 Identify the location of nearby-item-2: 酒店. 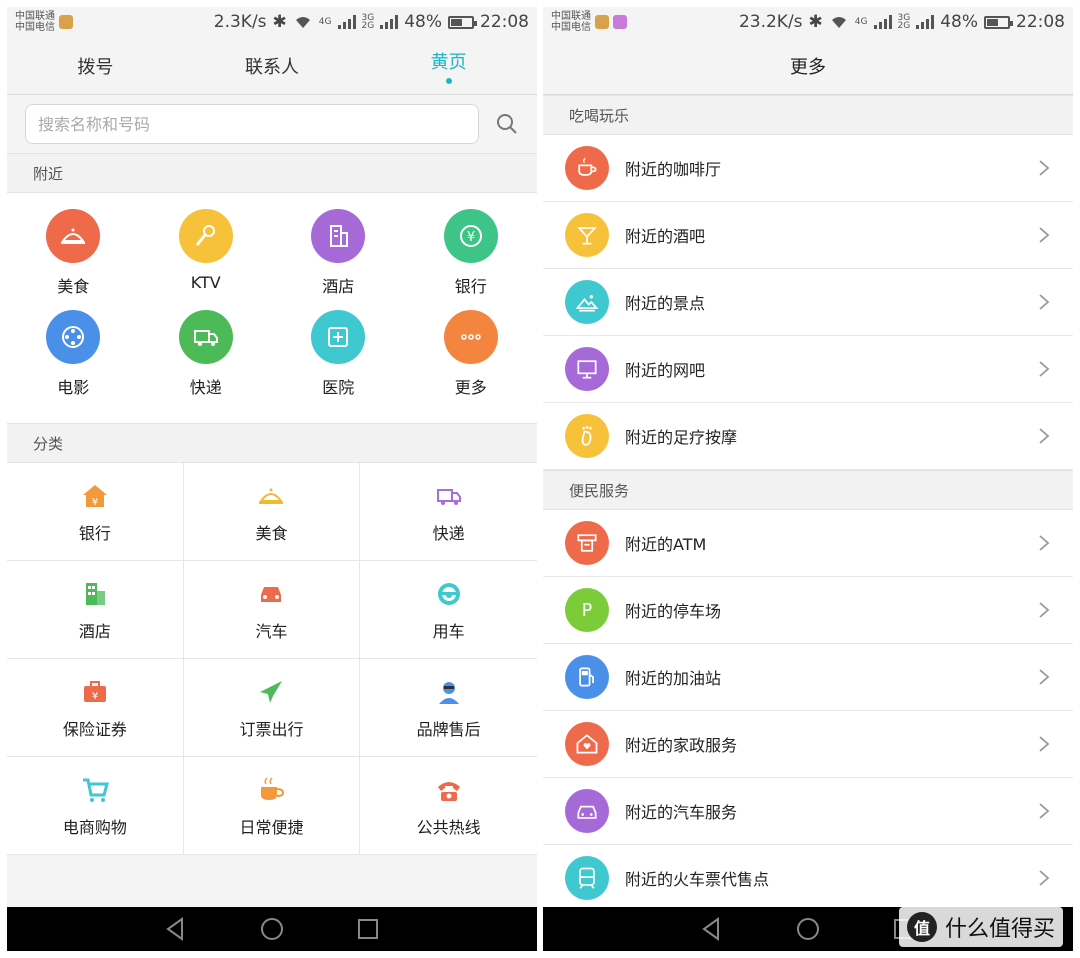
(338, 259).